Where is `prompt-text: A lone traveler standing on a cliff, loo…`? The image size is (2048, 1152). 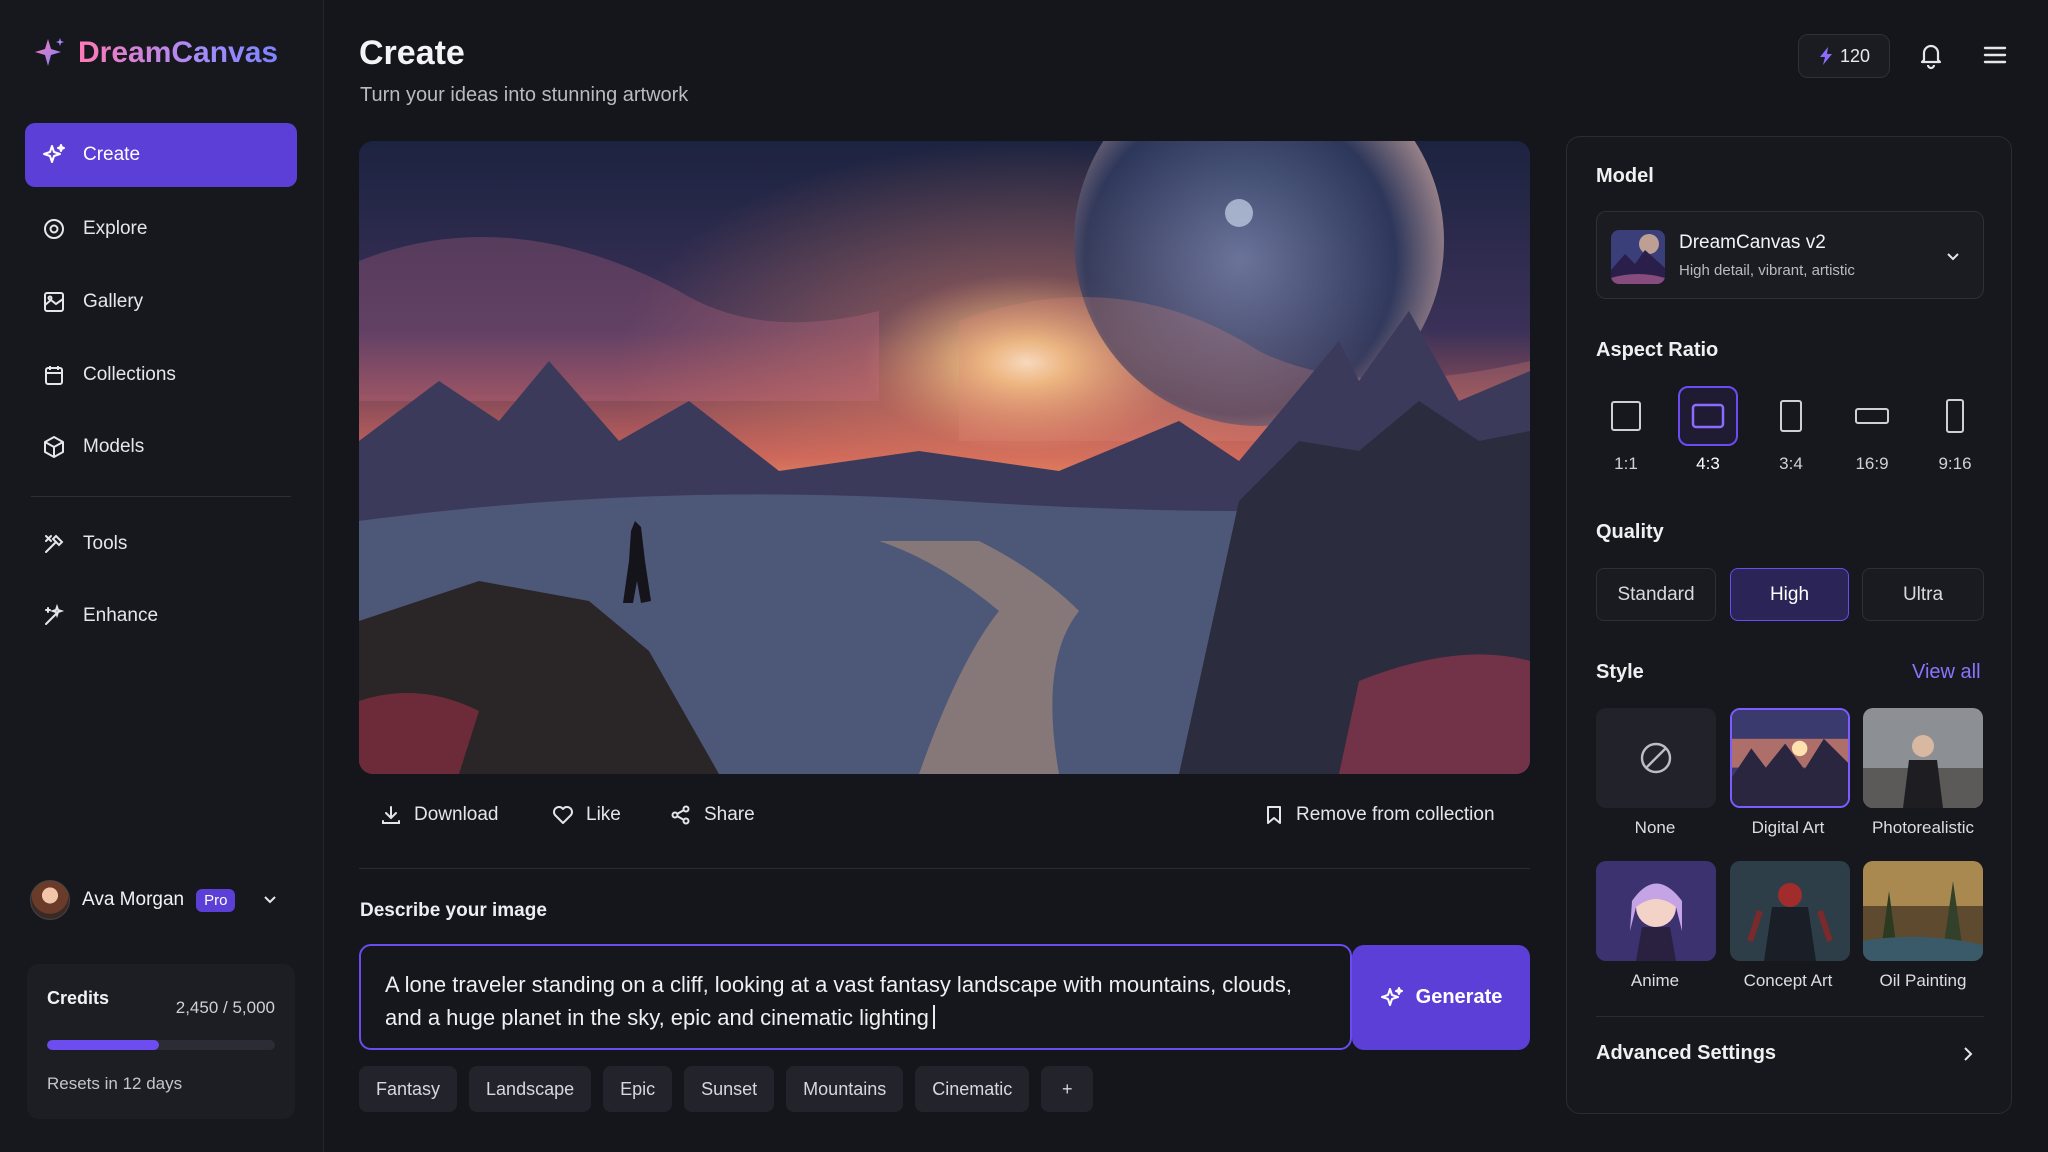
prompt-text: A lone traveler standing on a cliff, loo… is located at coordinates (839, 1001).